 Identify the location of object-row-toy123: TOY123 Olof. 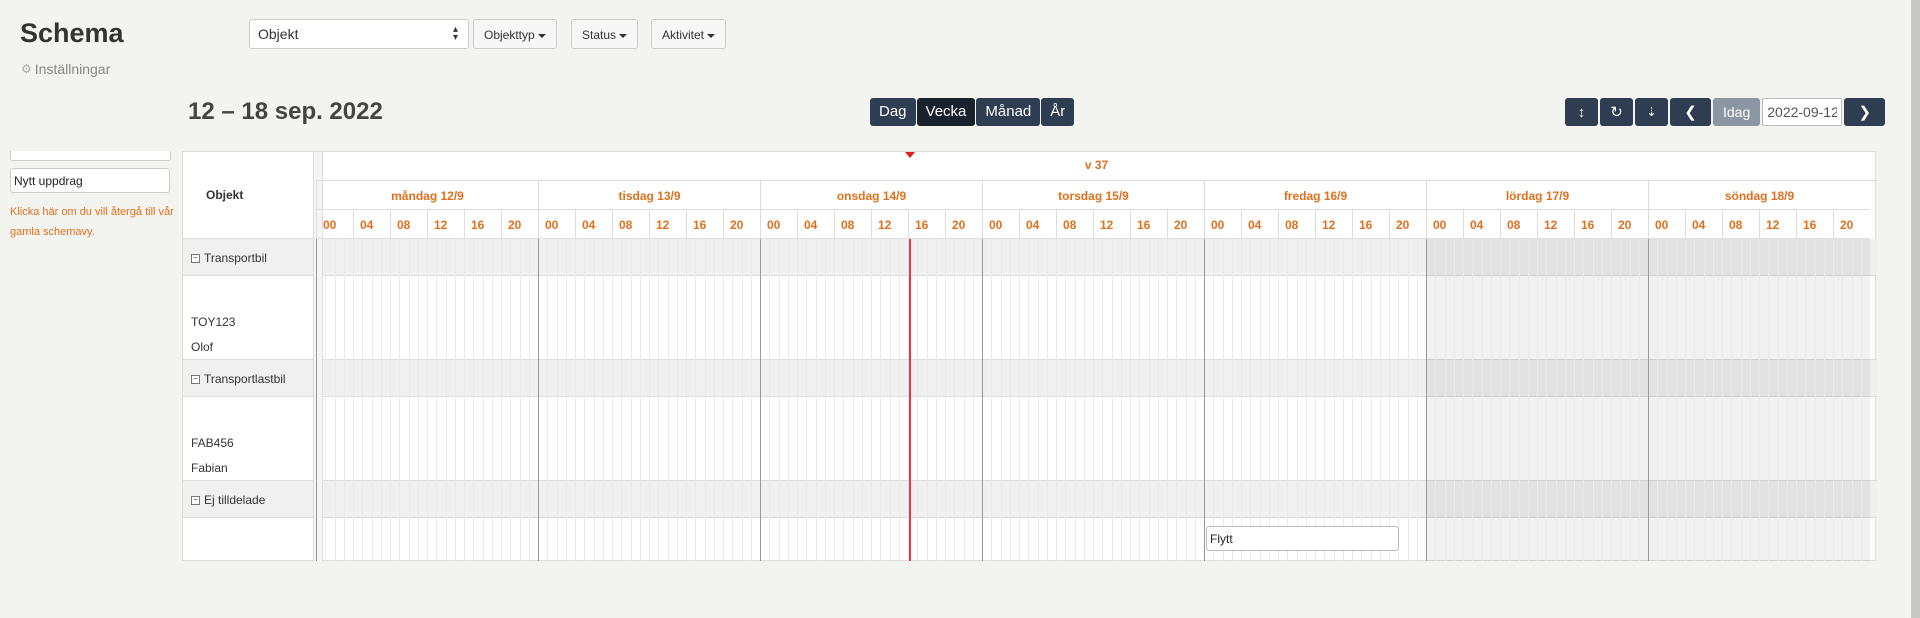
(248, 318).